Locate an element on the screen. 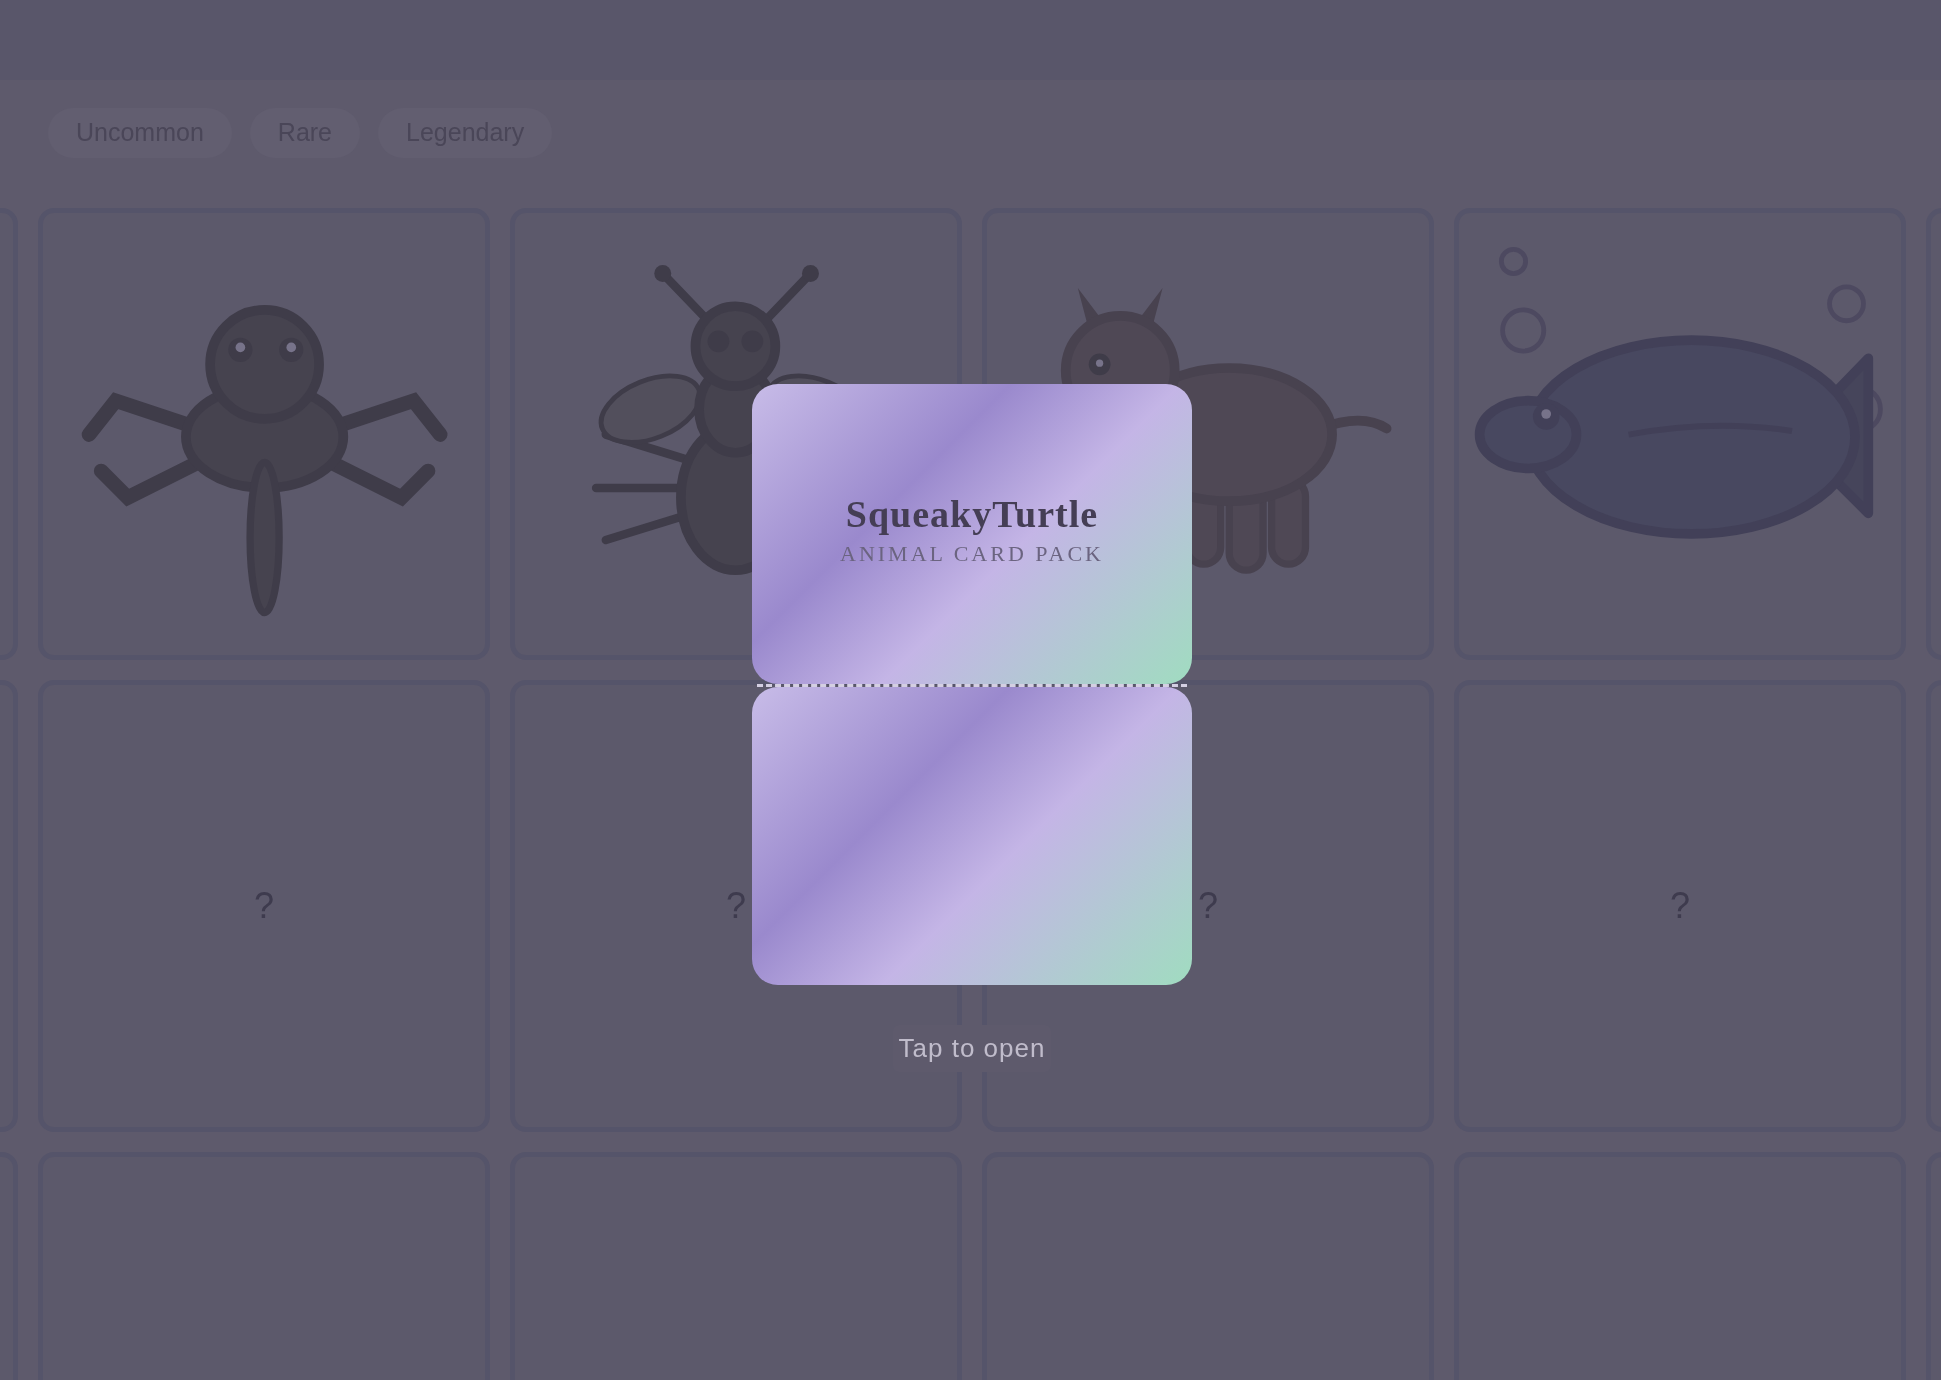  pack-top-dialog: SqueakyTurtle ANIMAL CARD PACK is located at coordinates (972, 534).